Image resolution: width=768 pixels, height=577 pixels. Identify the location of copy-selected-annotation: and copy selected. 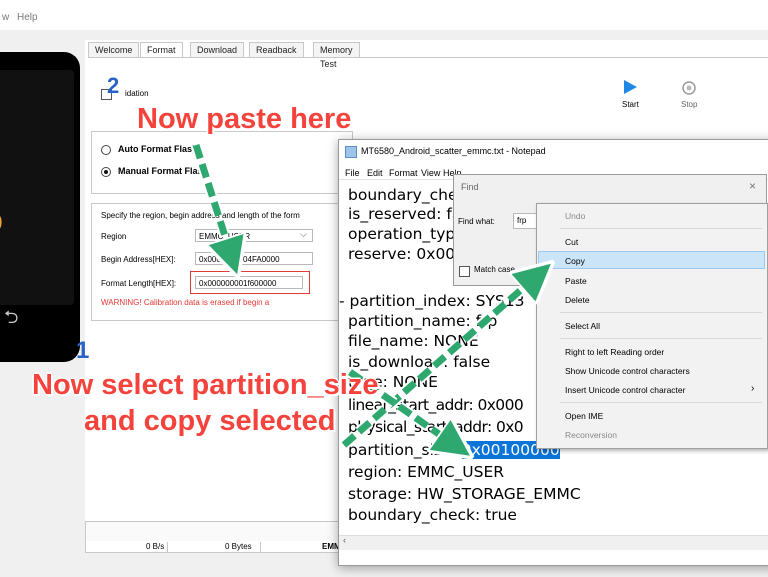
(210, 421).